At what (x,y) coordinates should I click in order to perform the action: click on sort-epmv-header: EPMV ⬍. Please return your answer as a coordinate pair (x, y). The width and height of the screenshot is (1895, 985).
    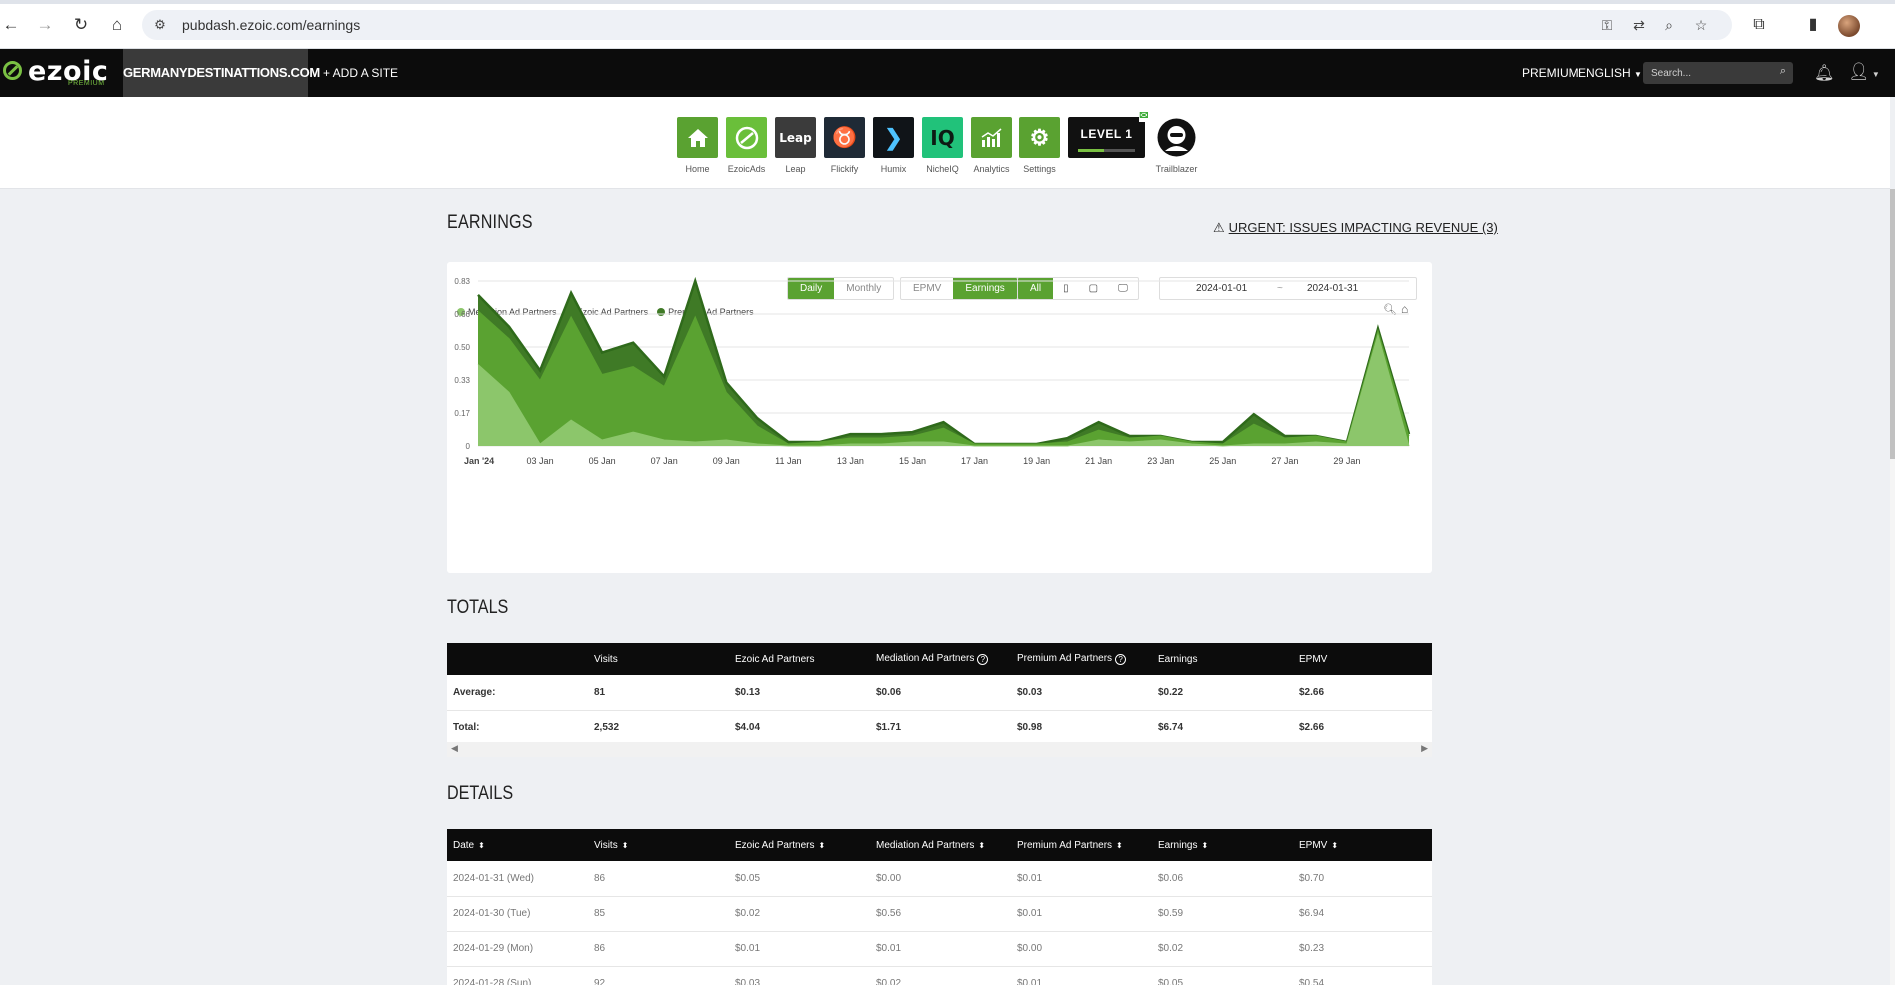
    Looking at the image, I should click on (1362, 845).